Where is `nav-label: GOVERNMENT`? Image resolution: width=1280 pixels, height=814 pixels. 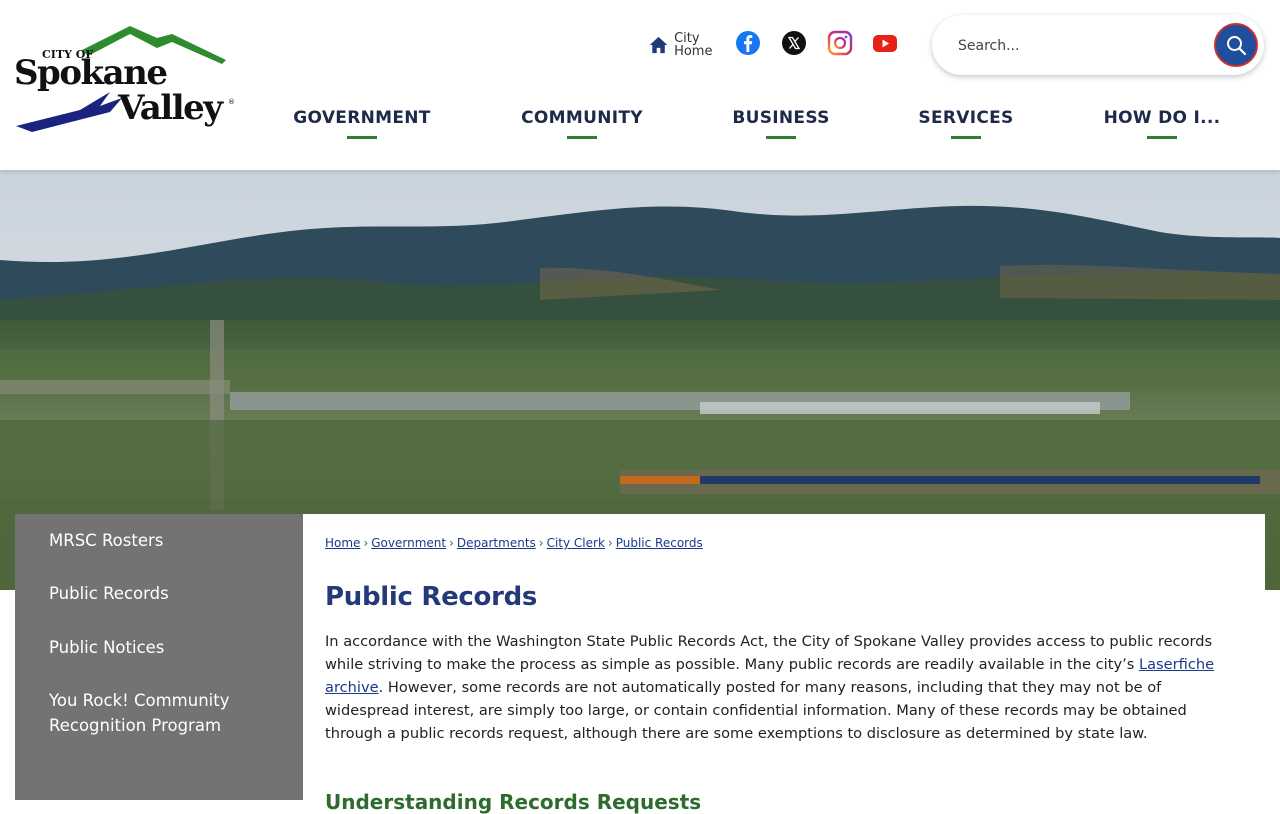 nav-label: GOVERNMENT is located at coordinates (362, 118).